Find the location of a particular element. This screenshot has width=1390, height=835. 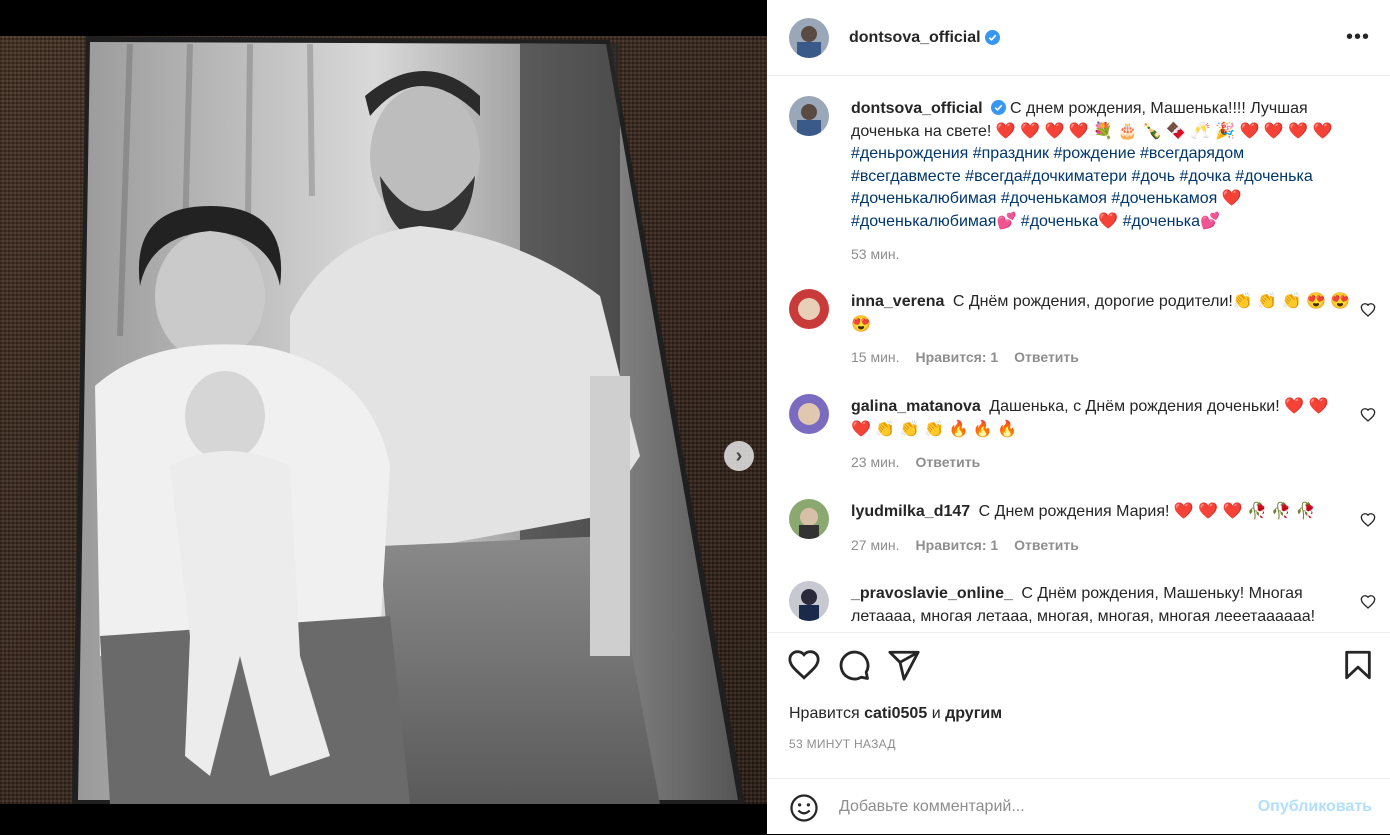

likes-others: другим is located at coordinates (973, 713).